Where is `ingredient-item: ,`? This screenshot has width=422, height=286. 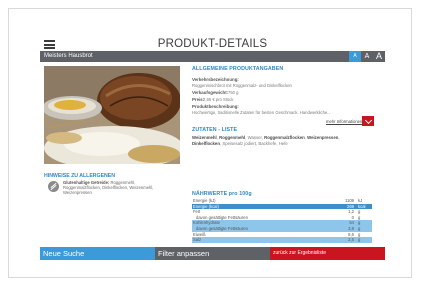 ingredient-item: , is located at coordinates (339, 137).